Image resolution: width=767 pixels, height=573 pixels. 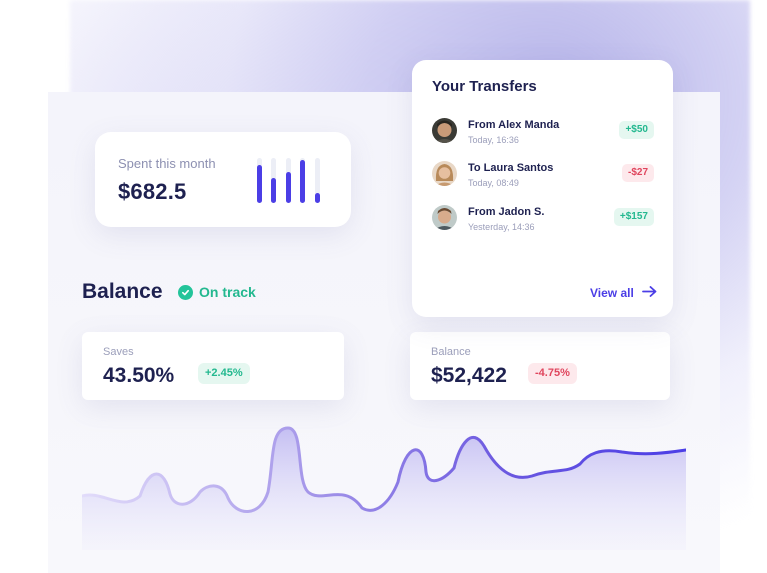 What do you see at coordinates (469, 375) in the screenshot?
I see `stat-value: $52,422` at bounding box center [469, 375].